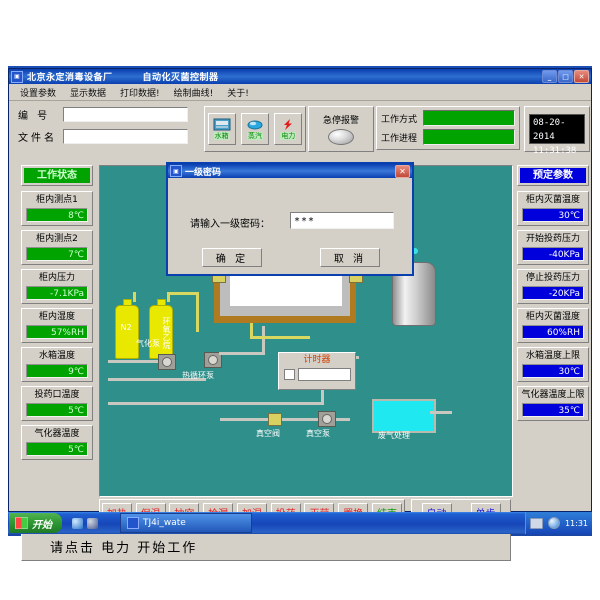 The width and height of the screenshot is (600, 600). What do you see at coordinates (167, 362) in the screenshot?
I see `vaporizer-pump` at bounding box center [167, 362].